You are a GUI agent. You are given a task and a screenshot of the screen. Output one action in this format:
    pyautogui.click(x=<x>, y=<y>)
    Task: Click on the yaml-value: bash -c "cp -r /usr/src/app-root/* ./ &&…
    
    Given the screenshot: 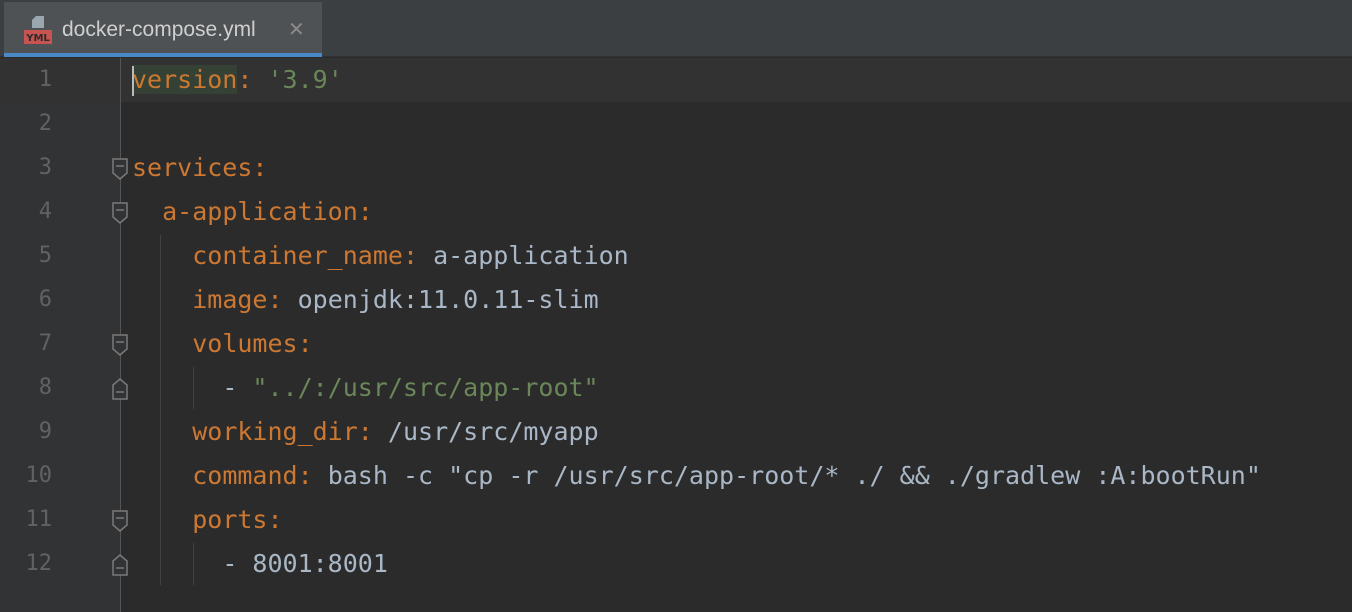 What is the action you would take?
    pyautogui.click(x=794, y=475)
    